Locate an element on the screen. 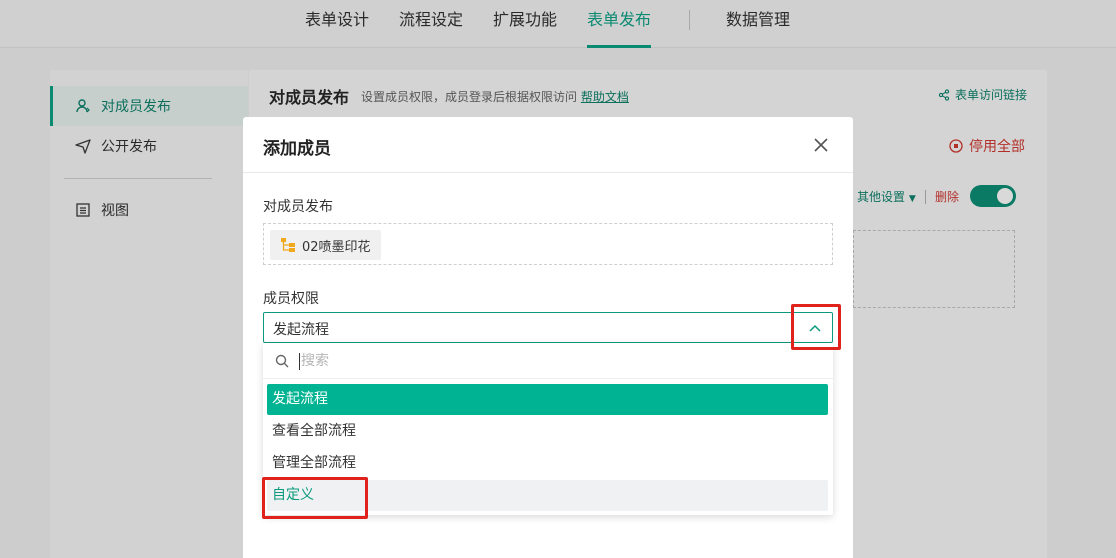 The width and height of the screenshot is (1116, 558). other-settings-dropdown: 其他设置 ▼ is located at coordinates (886, 196).